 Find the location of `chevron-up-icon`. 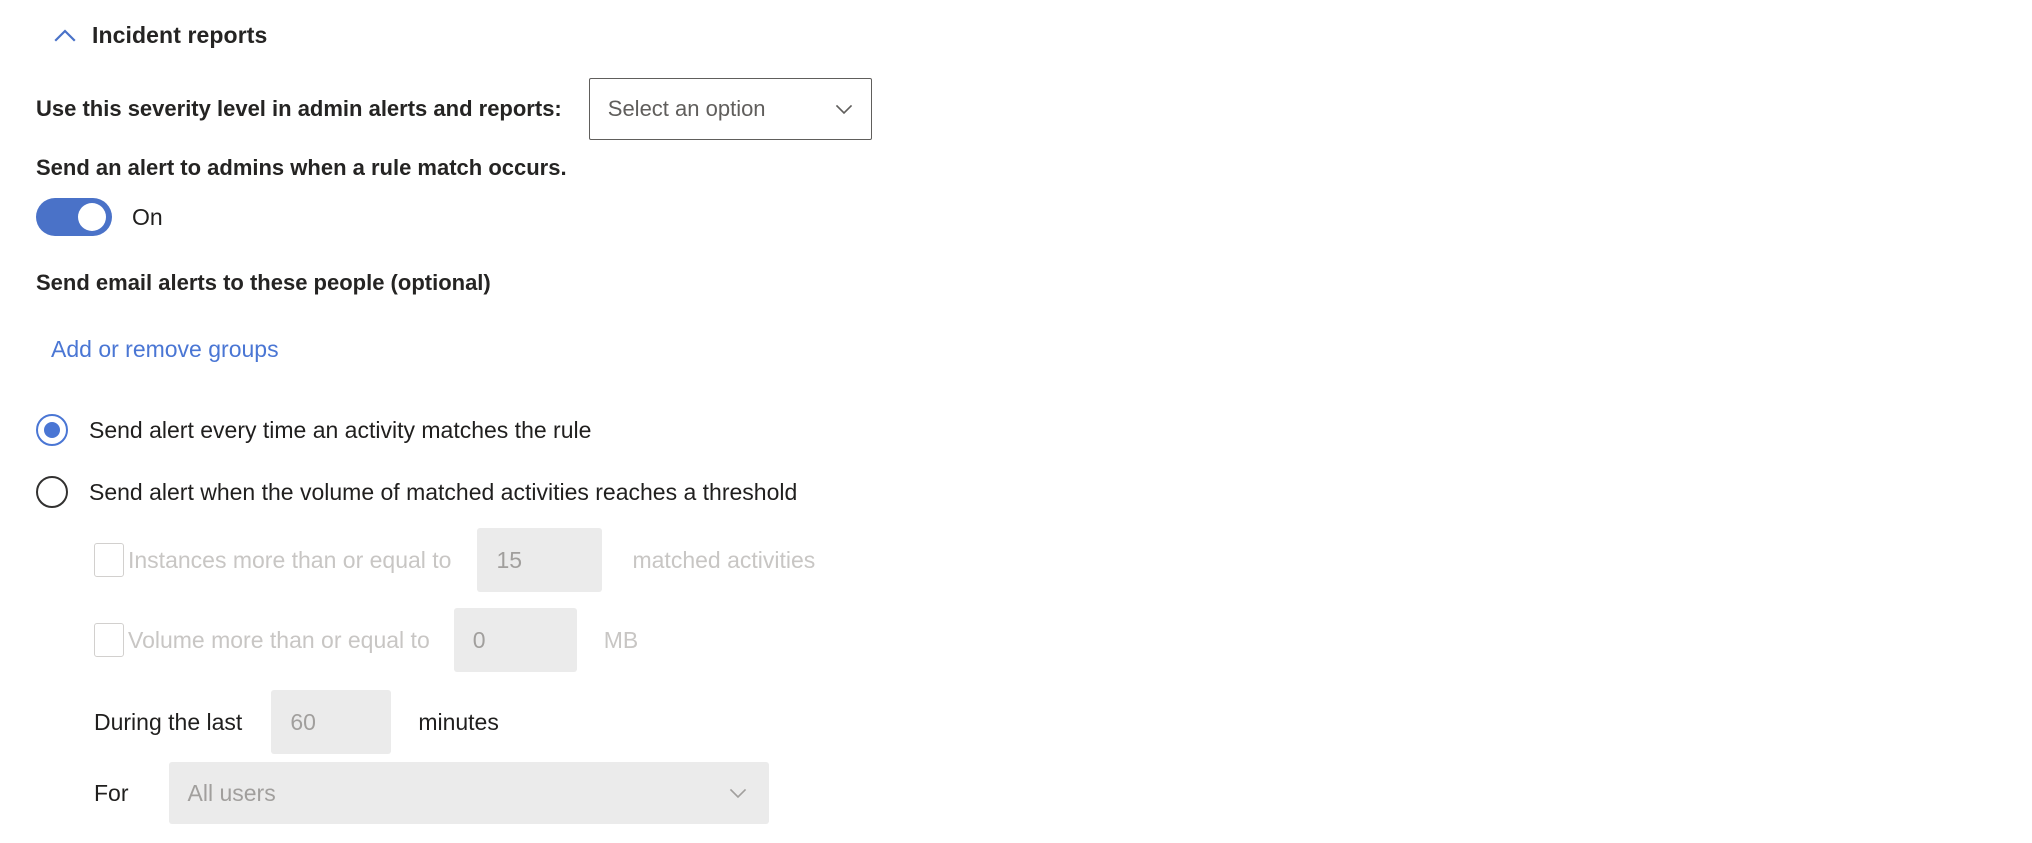

chevron-up-icon is located at coordinates (65, 36).